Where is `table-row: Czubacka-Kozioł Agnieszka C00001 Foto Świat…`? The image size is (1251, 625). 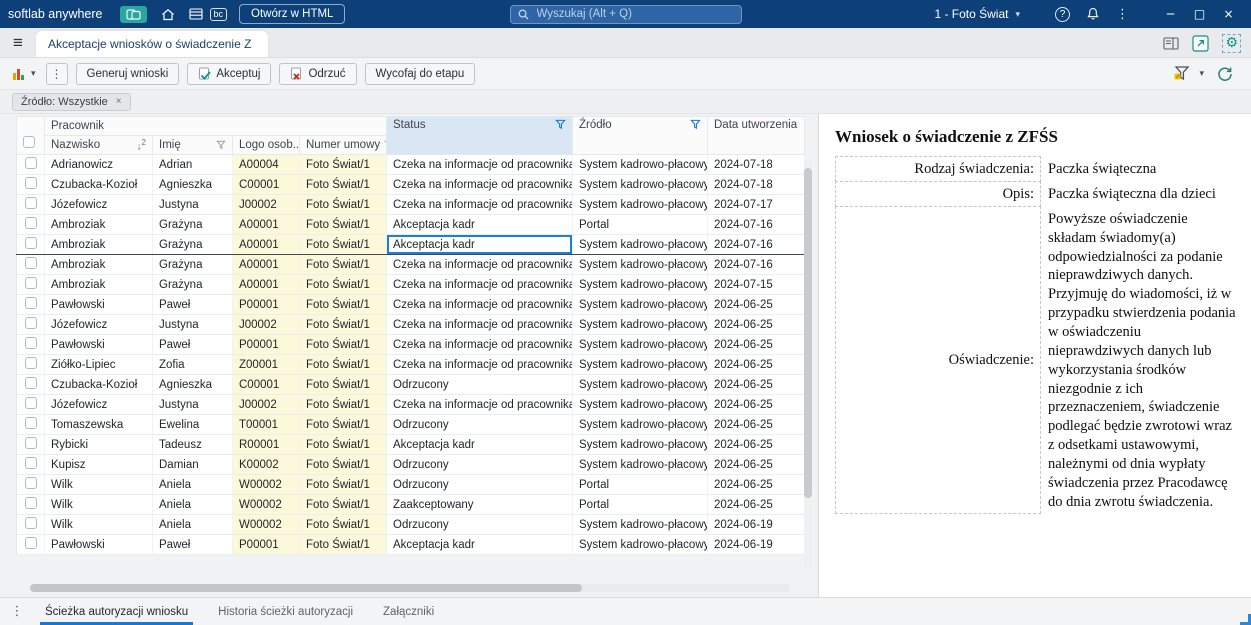 table-row: Czubacka-Kozioł Agnieszka C00001 Foto Świat… is located at coordinates (410, 384).